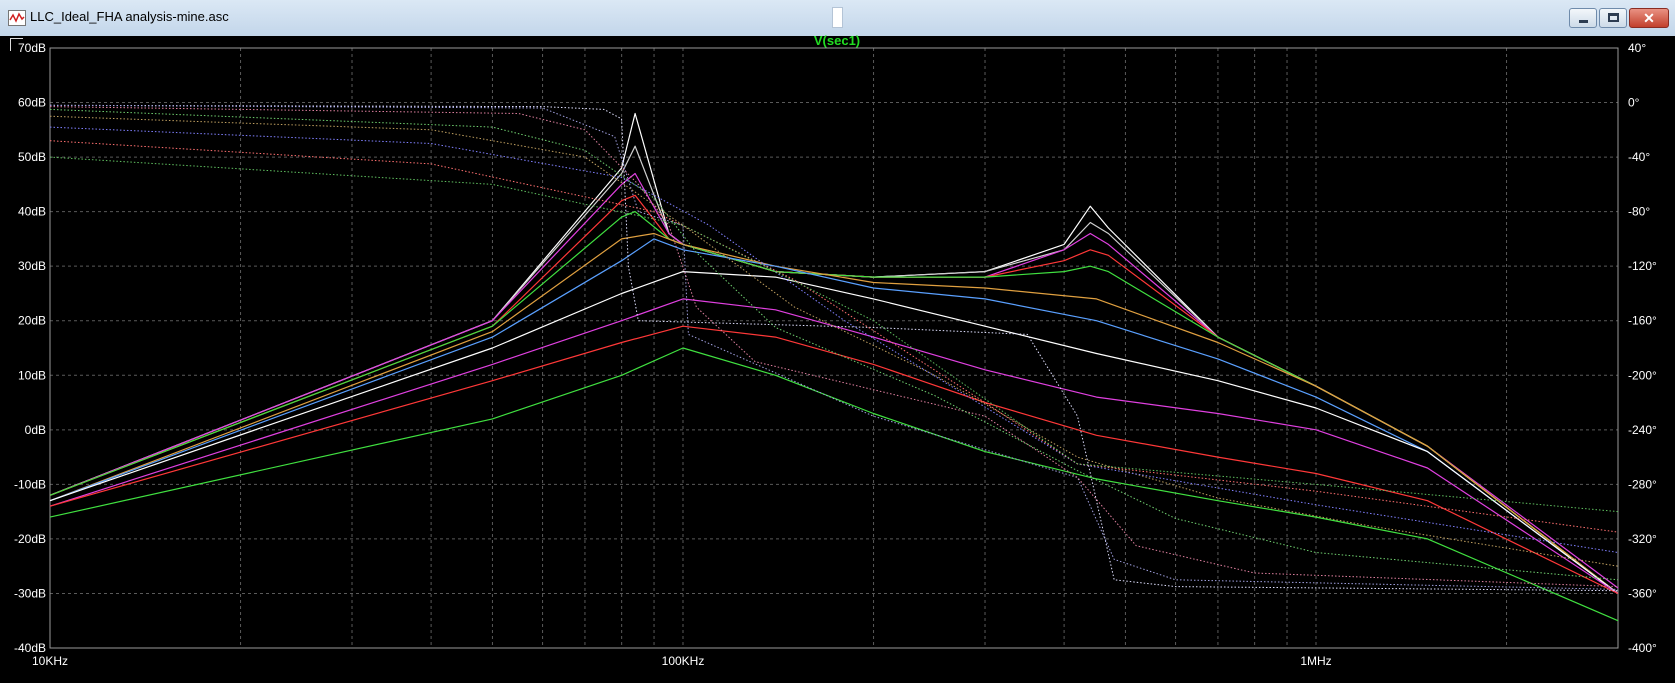 Image resolution: width=1675 pixels, height=683 pixels. Describe the element at coordinates (30, 539) in the screenshot. I see `y-tick-label: -20dB` at that location.